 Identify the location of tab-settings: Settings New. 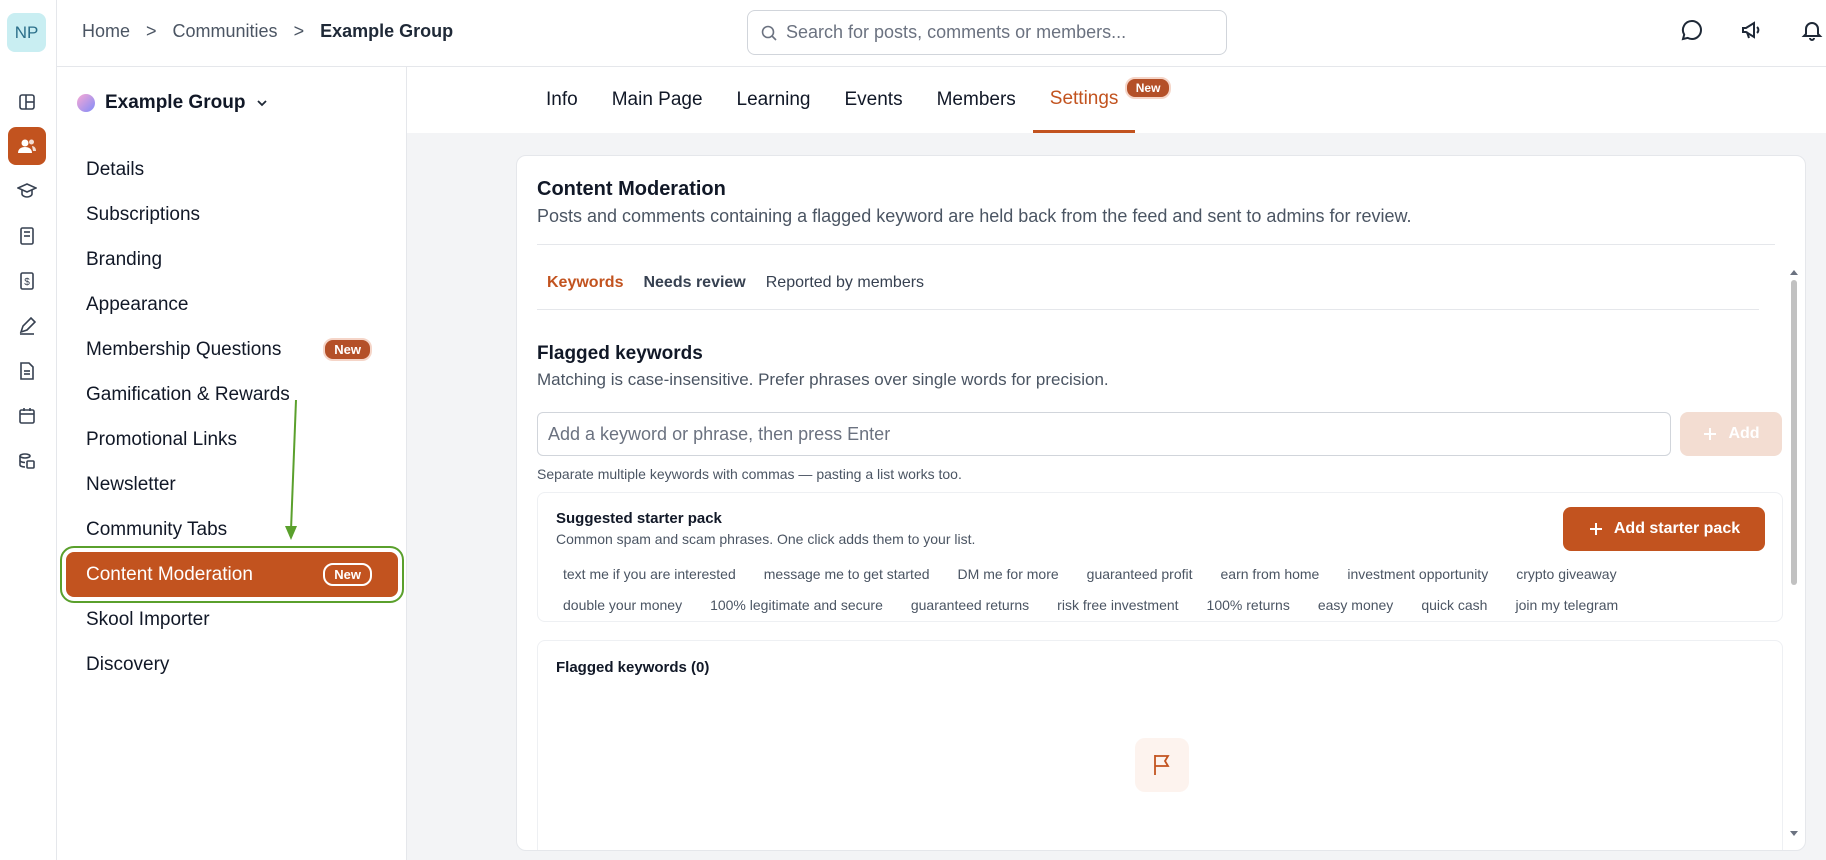
(1102, 100).